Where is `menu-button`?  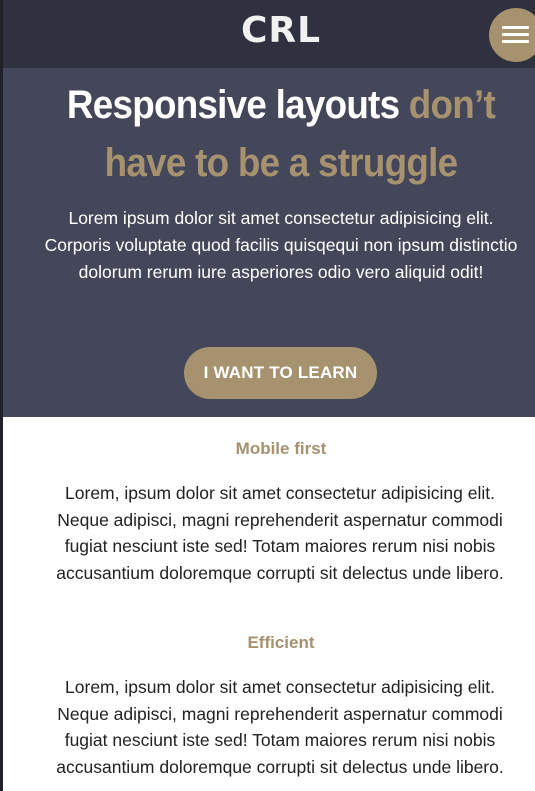
menu-button is located at coordinates (512, 35).